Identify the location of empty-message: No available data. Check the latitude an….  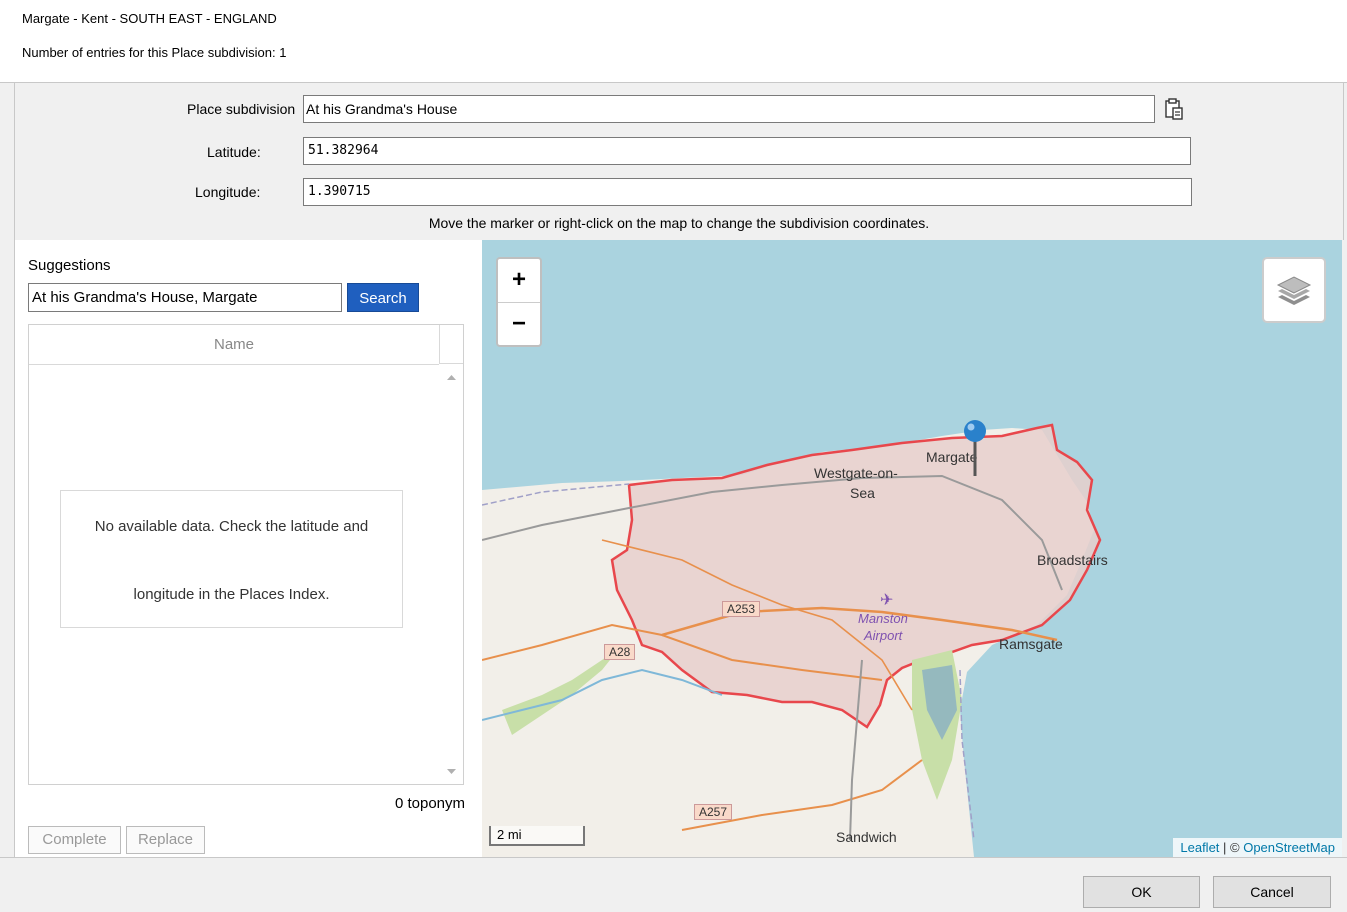
(231, 559).